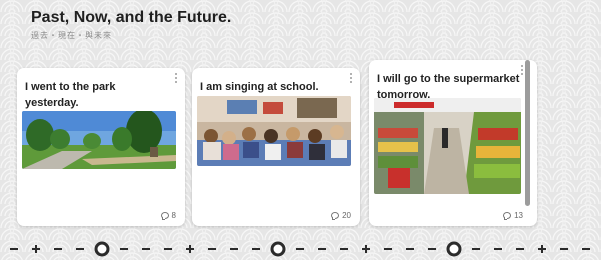 Image resolution: width=601 pixels, height=260 pixels. Describe the element at coordinates (131, 17) in the screenshot. I see `board-title: Past, Now, and the Future.` at that location.